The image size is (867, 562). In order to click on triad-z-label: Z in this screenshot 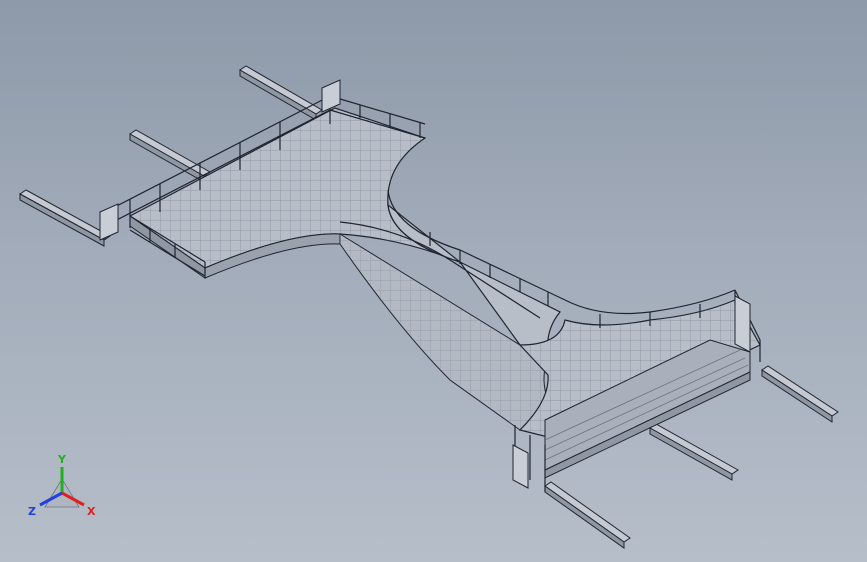, I will do `click(32, 511)`.